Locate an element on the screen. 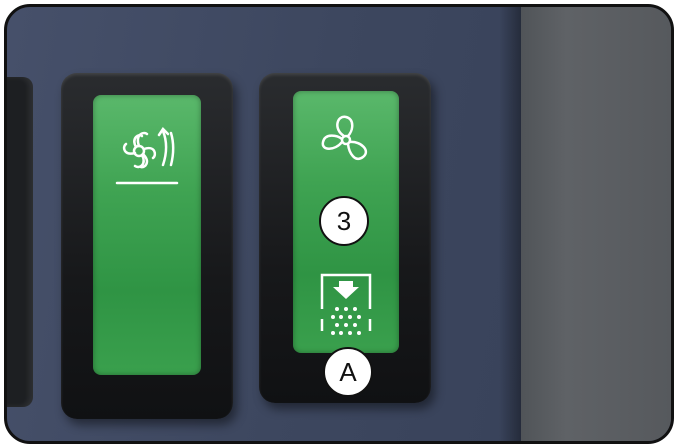  callout-number: 3 is located at coordinates (344, 221).